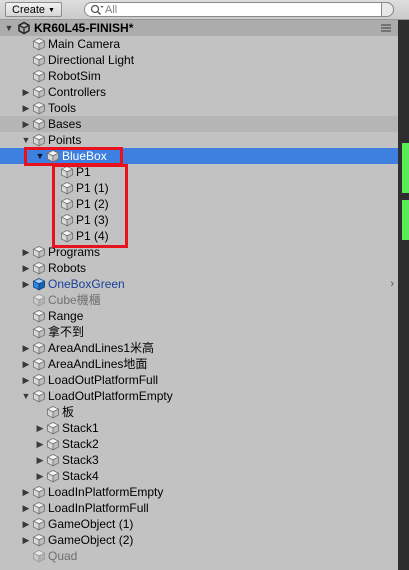  Describe the element at coordinates (199, 140) in the screenshot. I see `hierarchy-row: ▼ Points` at that location.